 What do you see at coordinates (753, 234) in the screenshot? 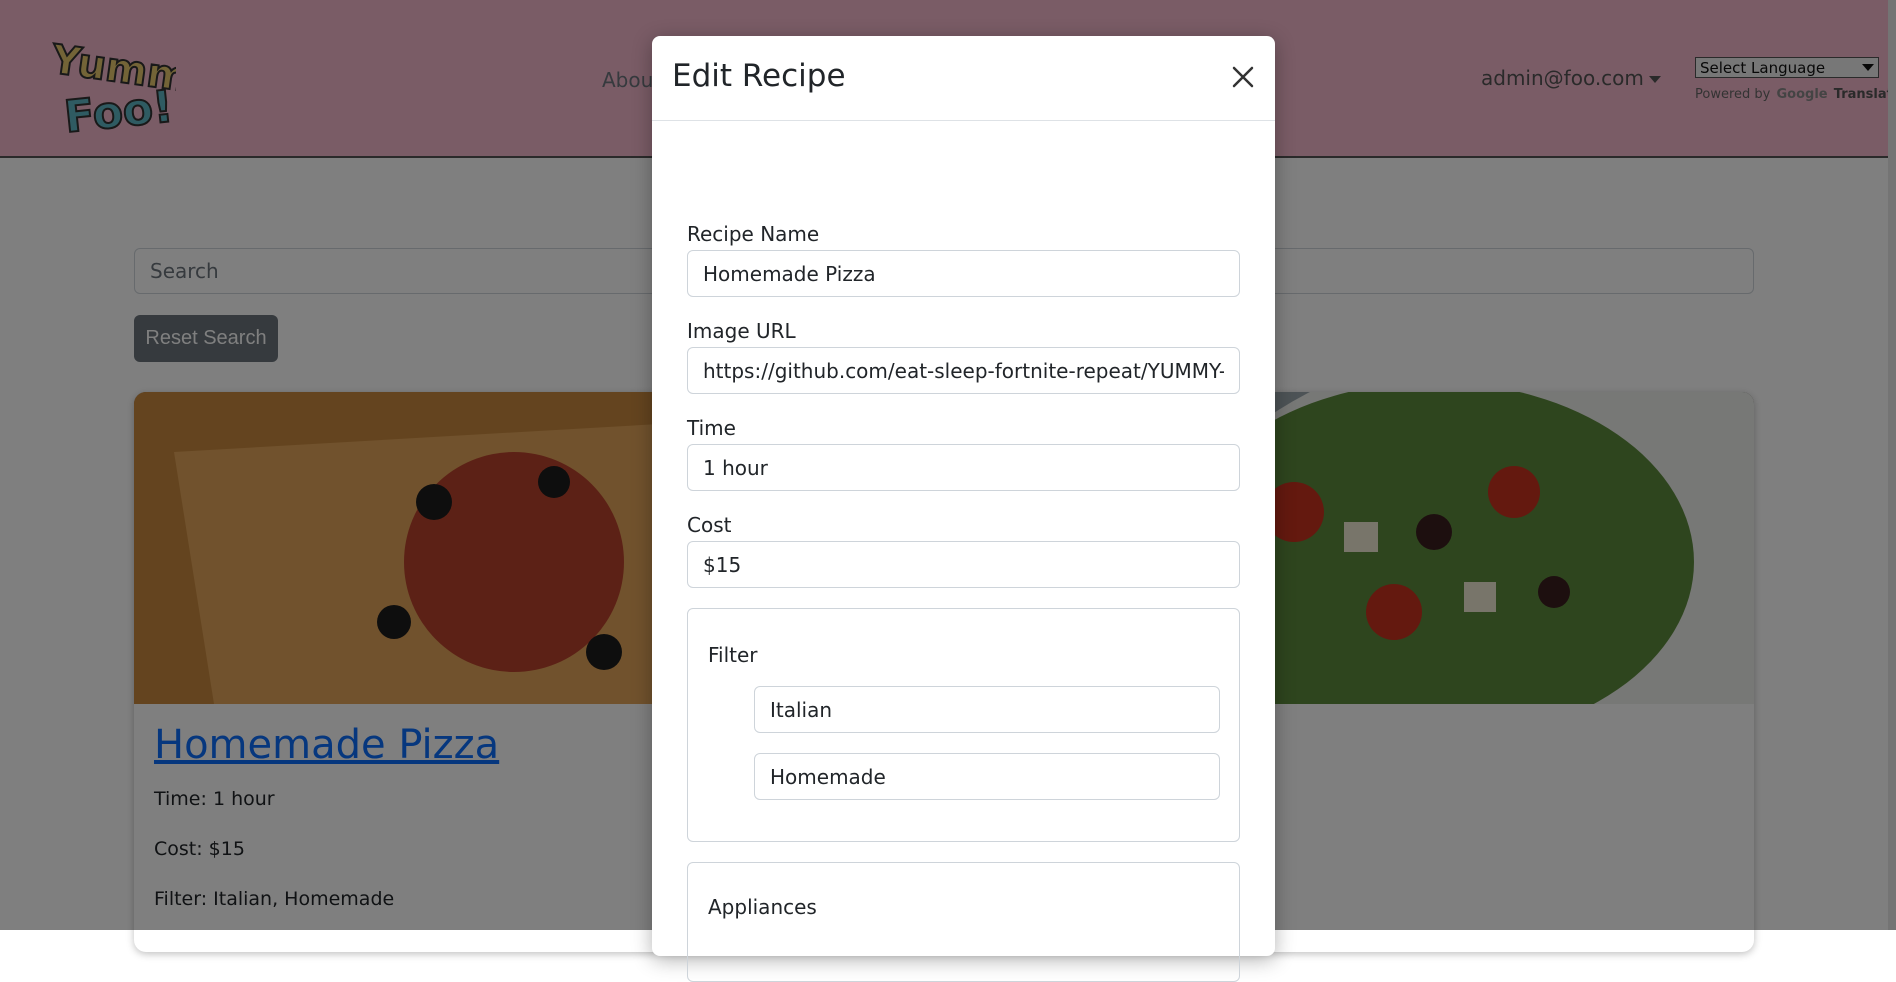
I see `recipe-name-label: Recipe Name` at bounding box center [753, 234].